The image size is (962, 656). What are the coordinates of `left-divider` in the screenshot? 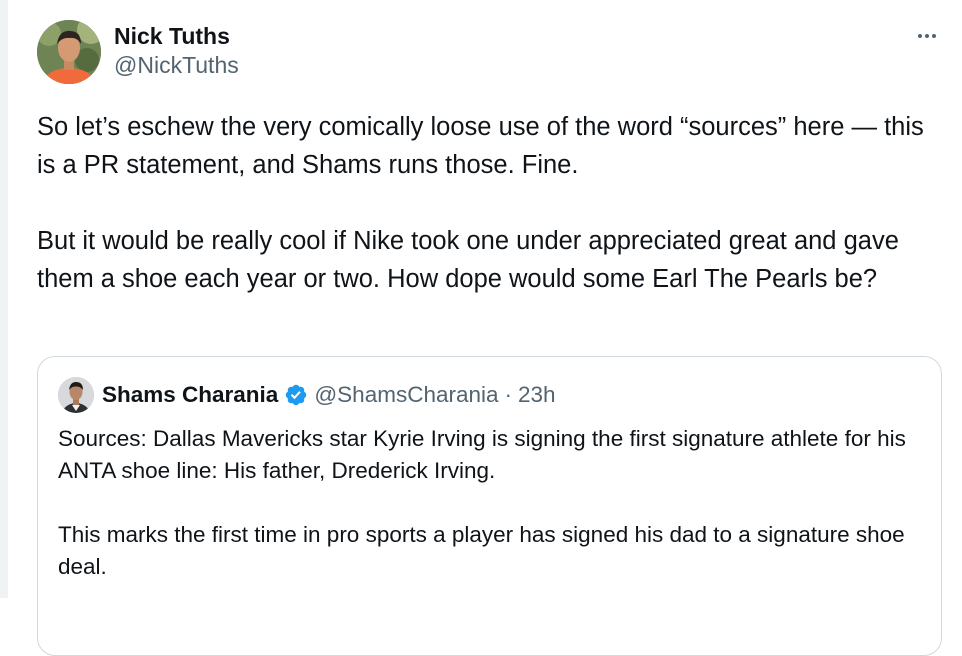 It's located at (4, 299).